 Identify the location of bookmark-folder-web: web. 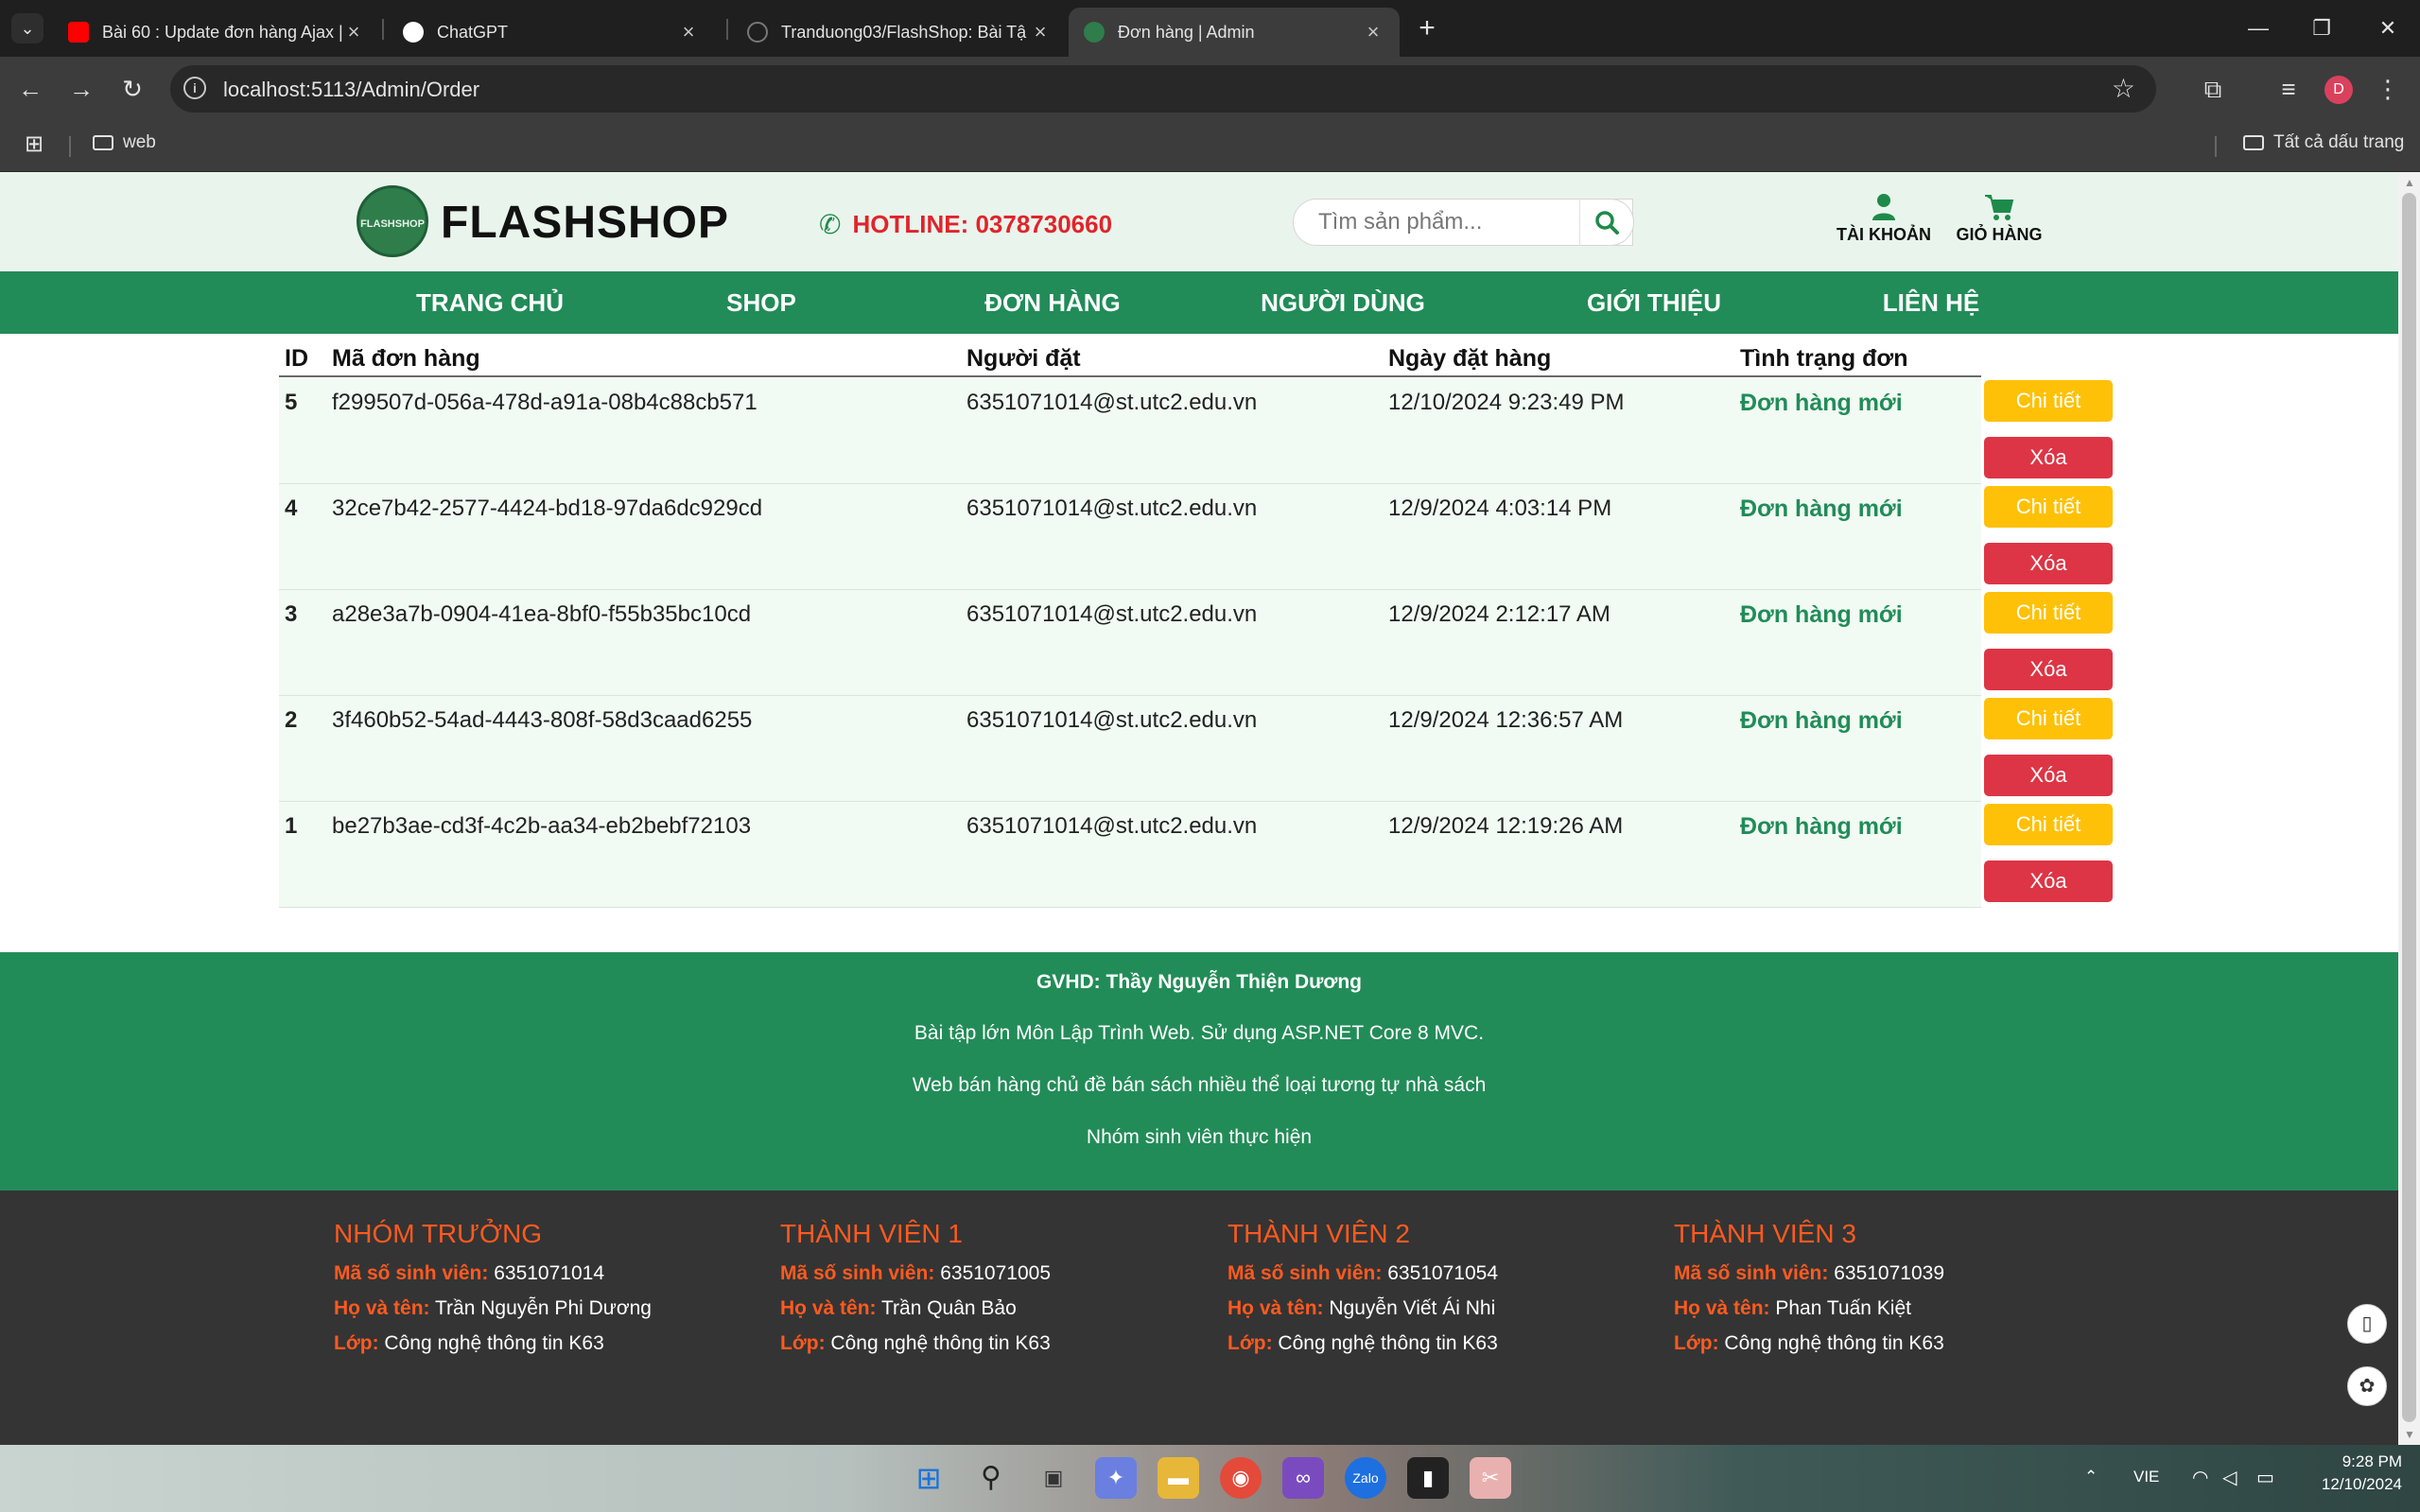
(124, 142).